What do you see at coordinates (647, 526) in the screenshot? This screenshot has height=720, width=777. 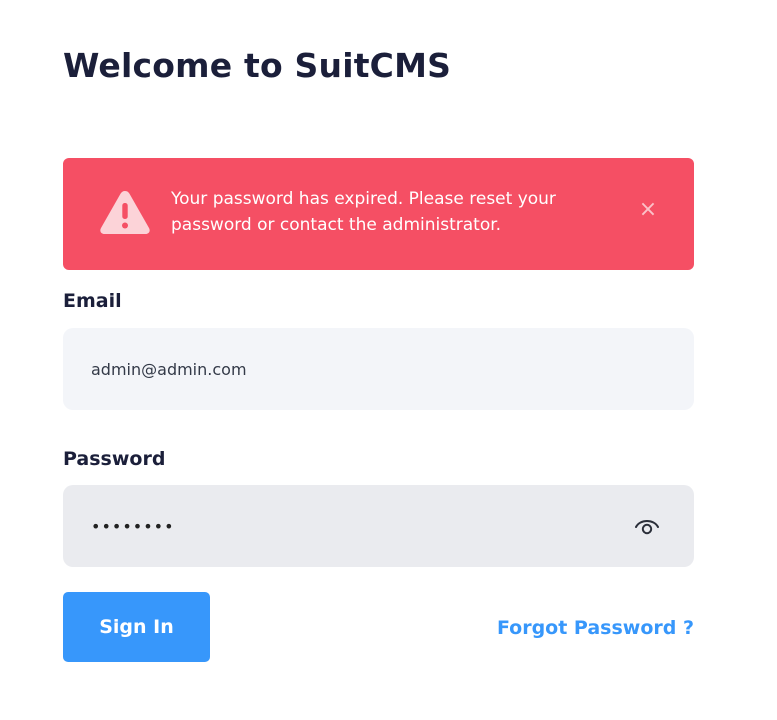 I see `eye-icon` at bounding box center [647, 526].